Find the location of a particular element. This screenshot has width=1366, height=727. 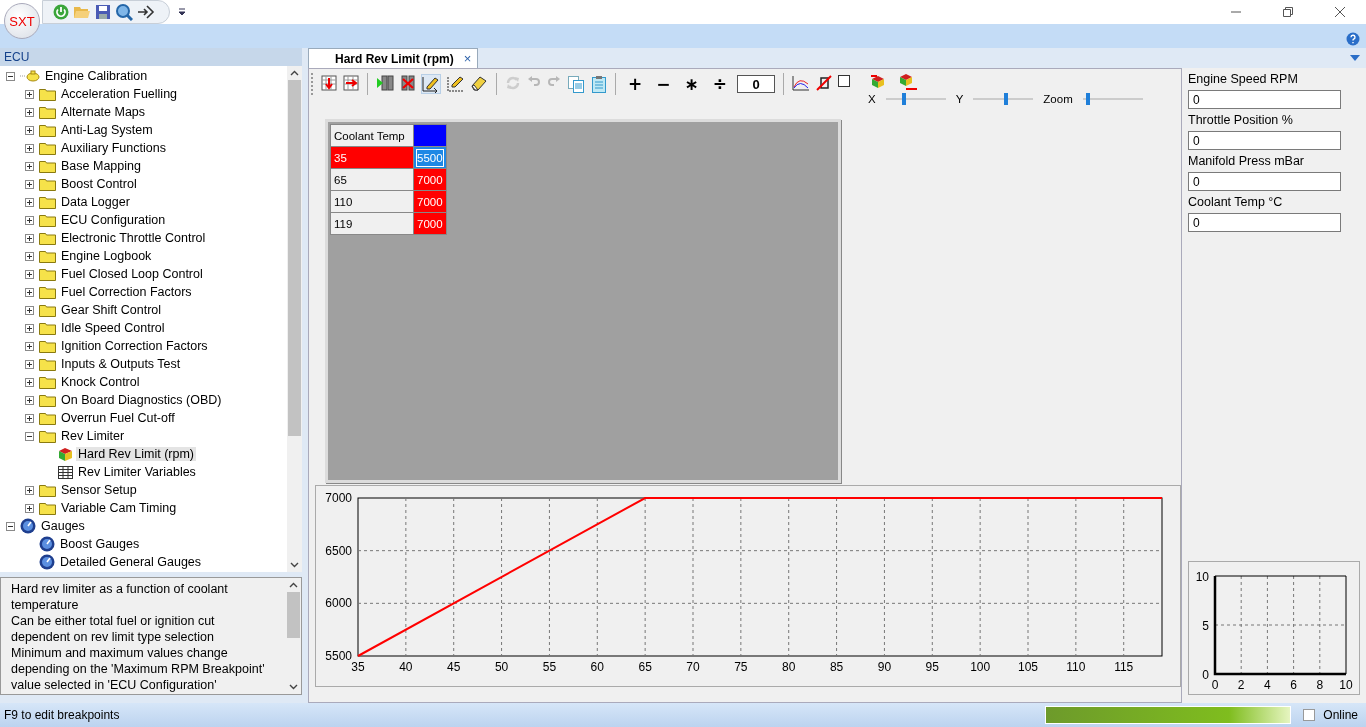

axis-cell: 35 is located at coordinates (372, 157).